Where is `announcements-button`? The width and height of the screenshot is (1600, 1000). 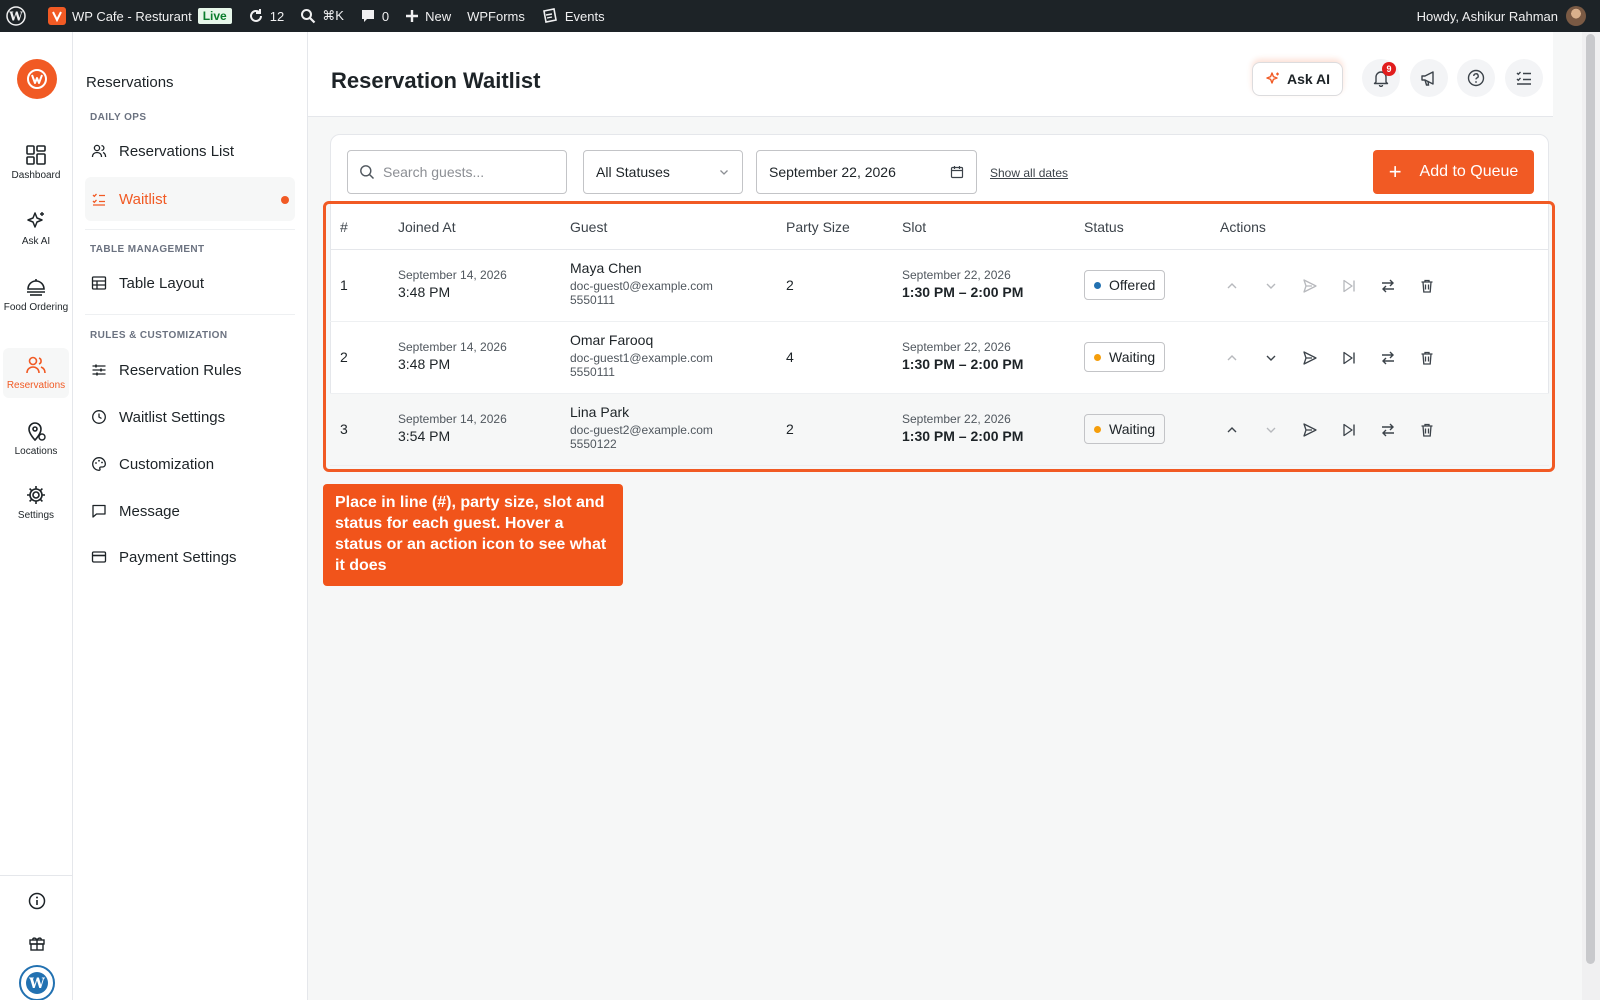
announcements-button is located at coordinates (1429, 78).